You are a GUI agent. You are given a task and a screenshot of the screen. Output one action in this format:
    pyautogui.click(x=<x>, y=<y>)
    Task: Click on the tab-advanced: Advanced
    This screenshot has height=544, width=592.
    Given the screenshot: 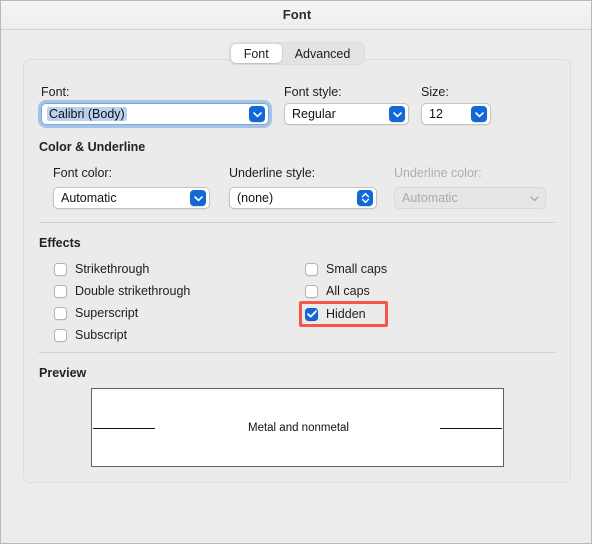 What is the action you would take?
    pyautogui.click(x=323, y=53)
    